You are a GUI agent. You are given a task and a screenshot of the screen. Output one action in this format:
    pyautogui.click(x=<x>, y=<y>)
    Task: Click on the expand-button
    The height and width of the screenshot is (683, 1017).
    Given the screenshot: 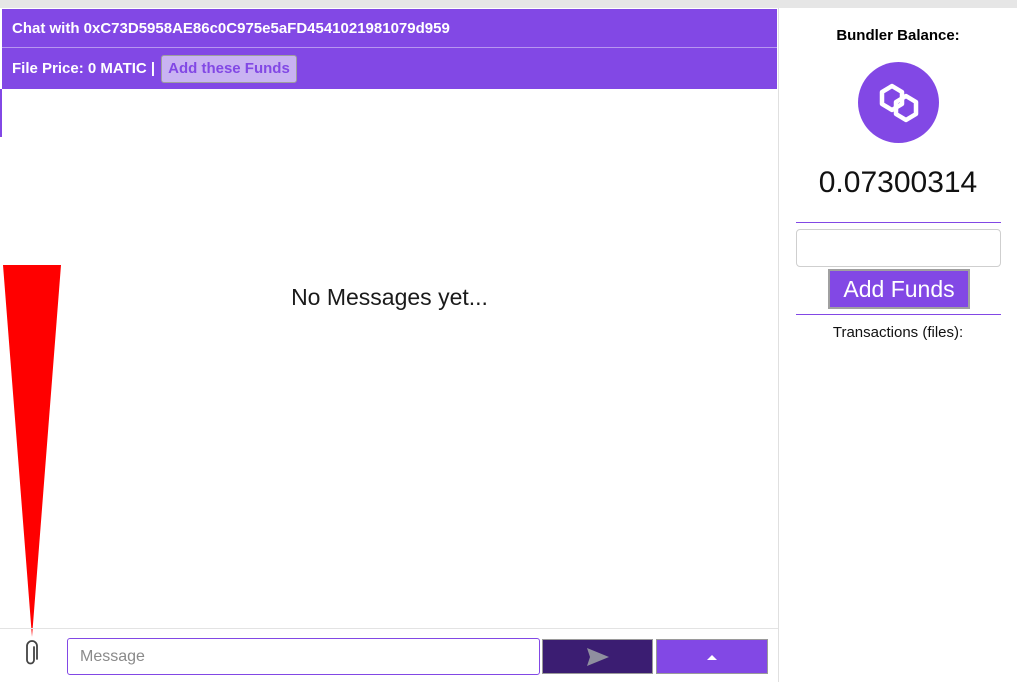 What is the action you would take?
    pyautogui.click(x=712, y=656)
    